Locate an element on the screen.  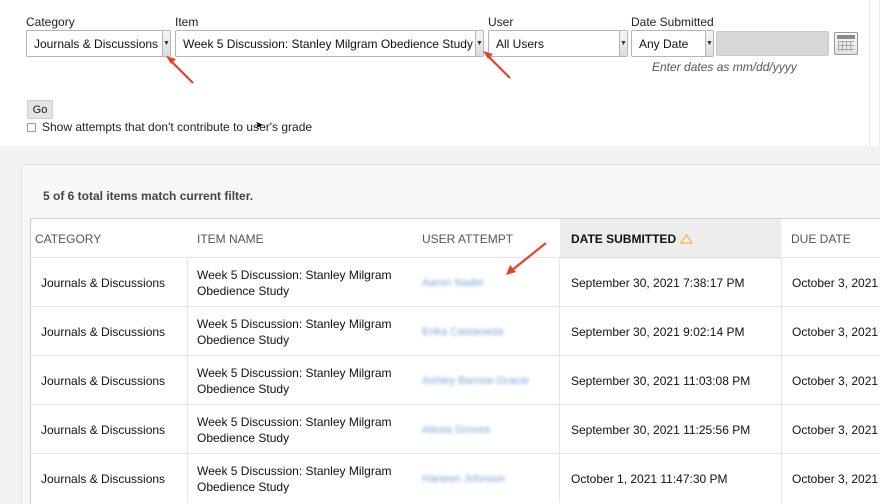
user-dropdown-button: ▼ is located at coordinates (623, 43).